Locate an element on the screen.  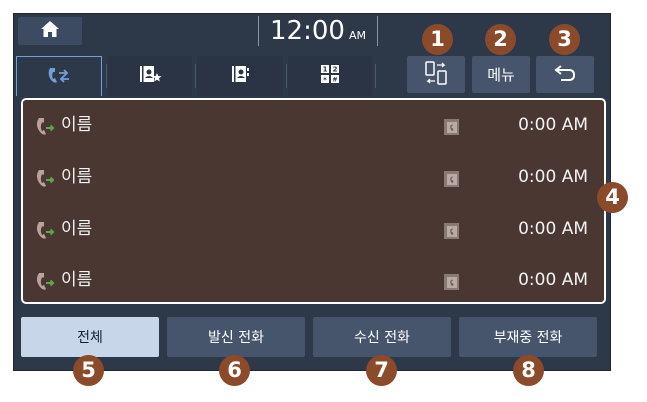
home-icon is located at coordinates (50, 31).